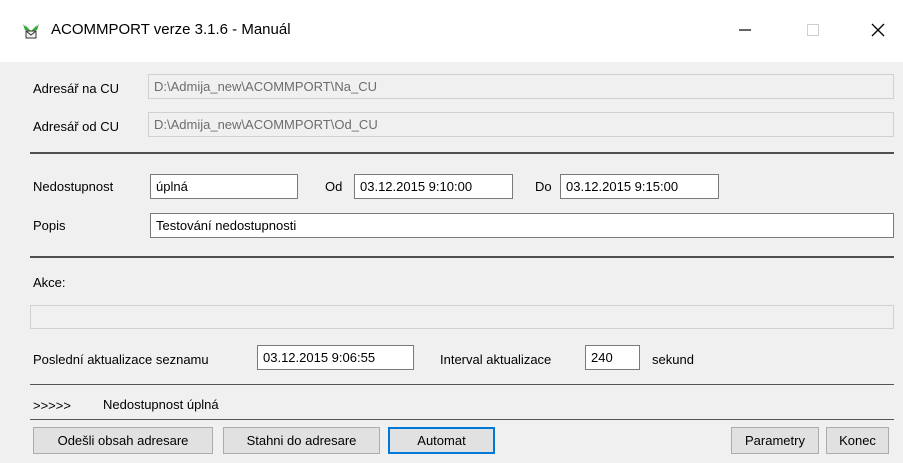  What do you see at coordinates (462, 317) in the screenshot?
I see `actions-field` at bounding box center [462, 317].